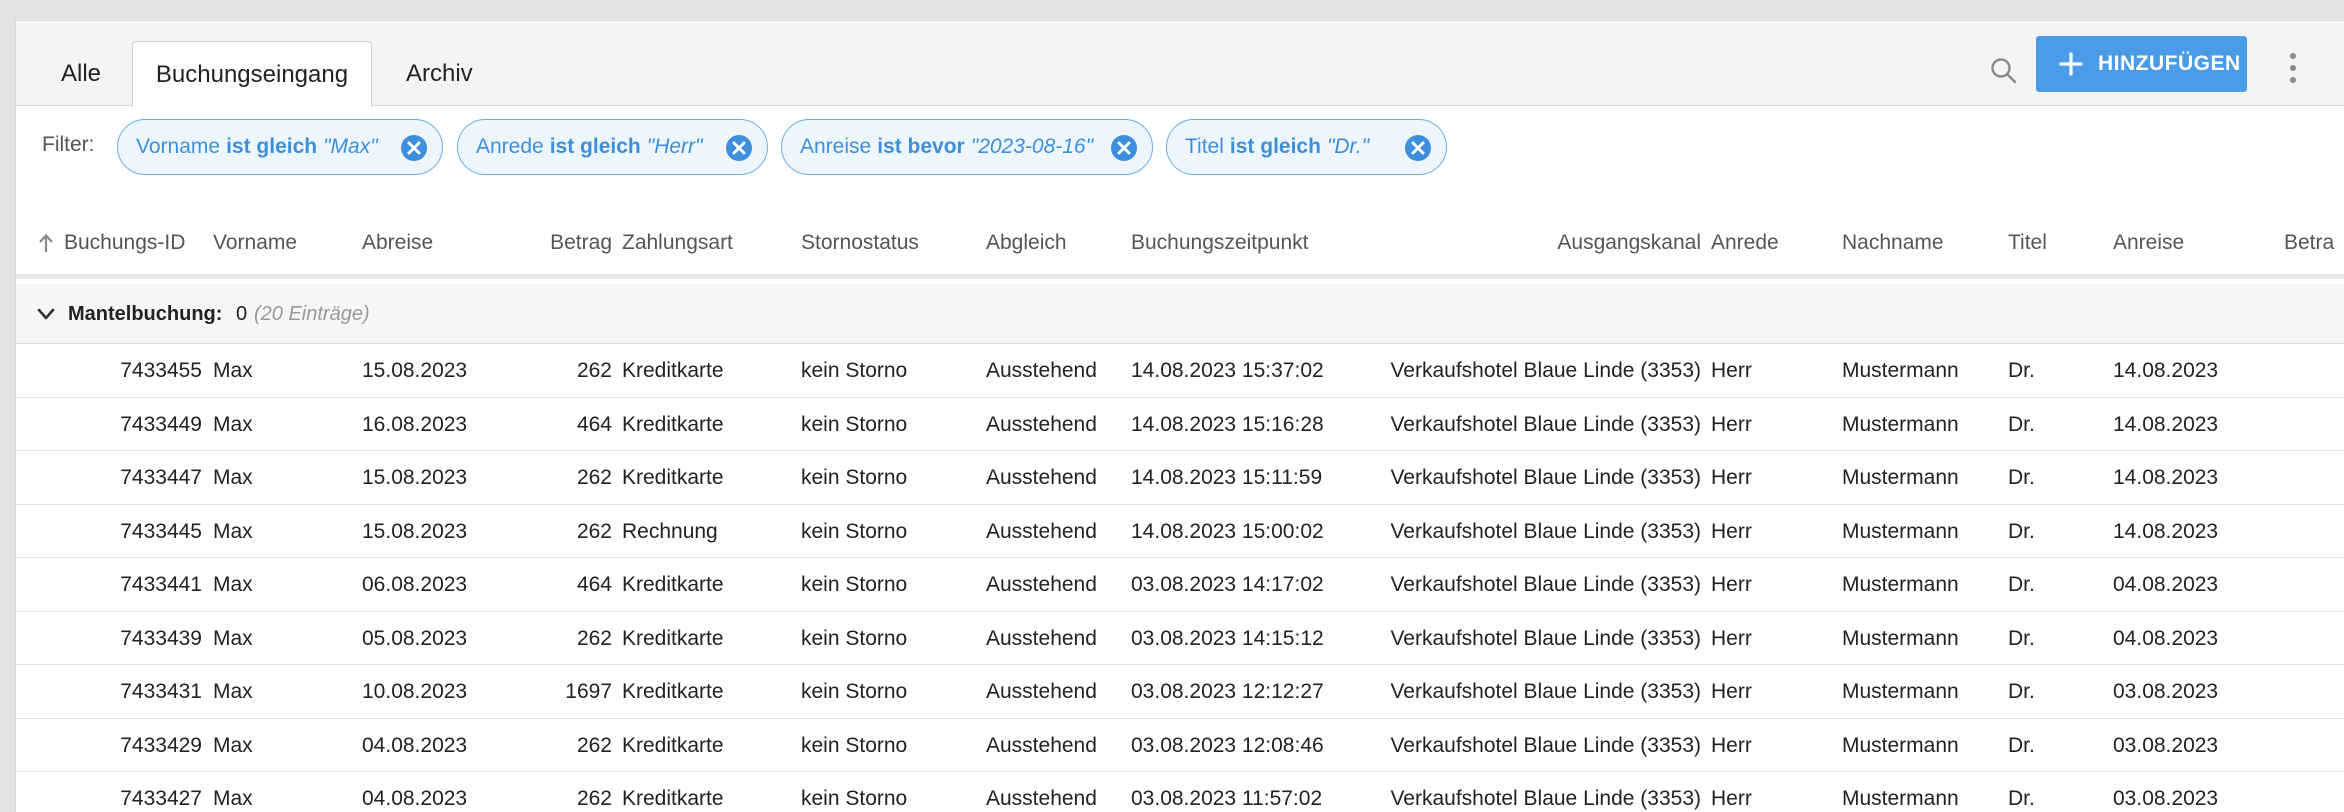 Image resolution: width=2344 pixels, height=812 pixels. I want to click on tab-buchungseingang: Buchungseingang, so click(252, 74).